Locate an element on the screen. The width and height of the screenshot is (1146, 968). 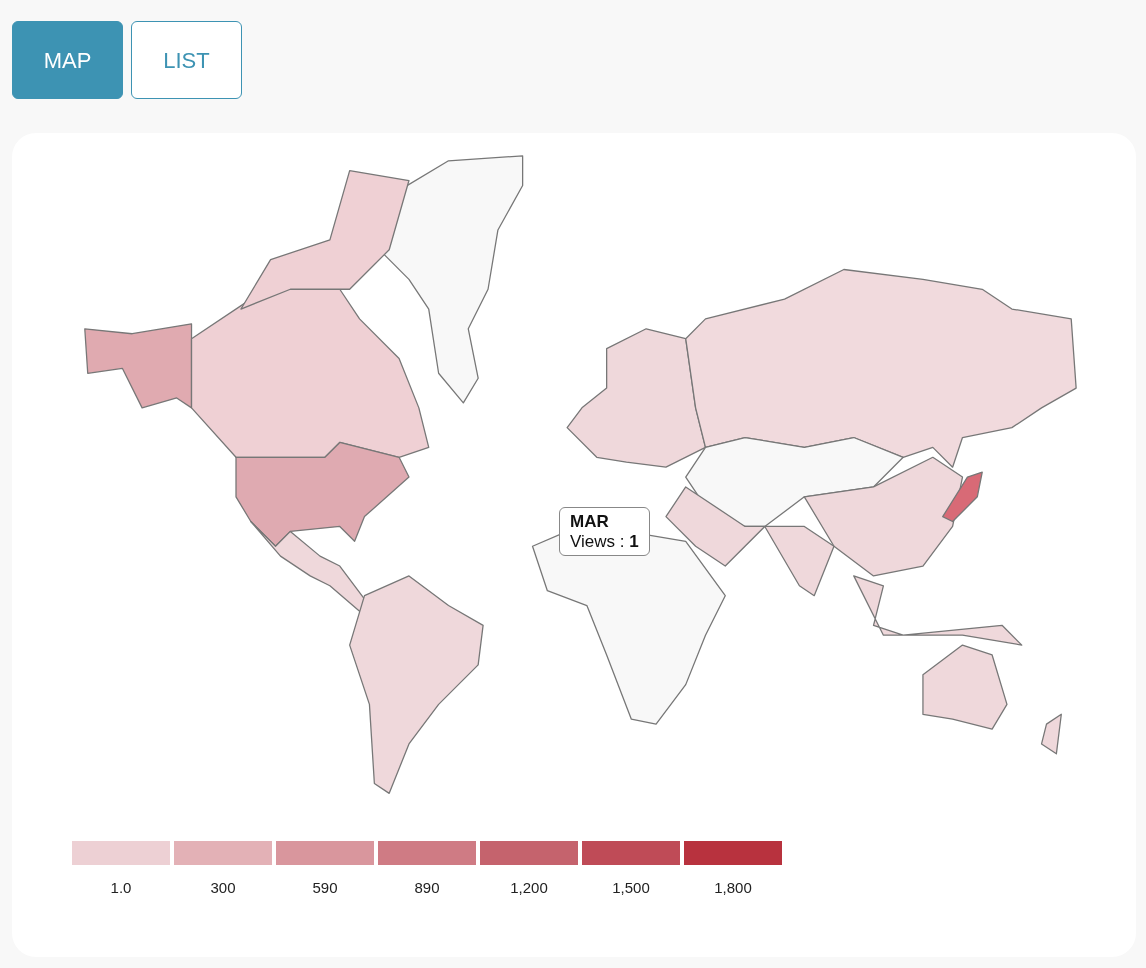
legend-label: 590 is located at coordinates (325, 888).